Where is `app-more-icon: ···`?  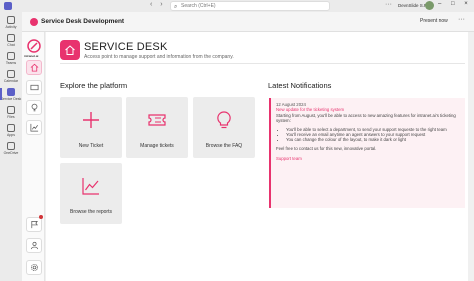 app-more-icon: ··· is located at coordinates (461, 19).